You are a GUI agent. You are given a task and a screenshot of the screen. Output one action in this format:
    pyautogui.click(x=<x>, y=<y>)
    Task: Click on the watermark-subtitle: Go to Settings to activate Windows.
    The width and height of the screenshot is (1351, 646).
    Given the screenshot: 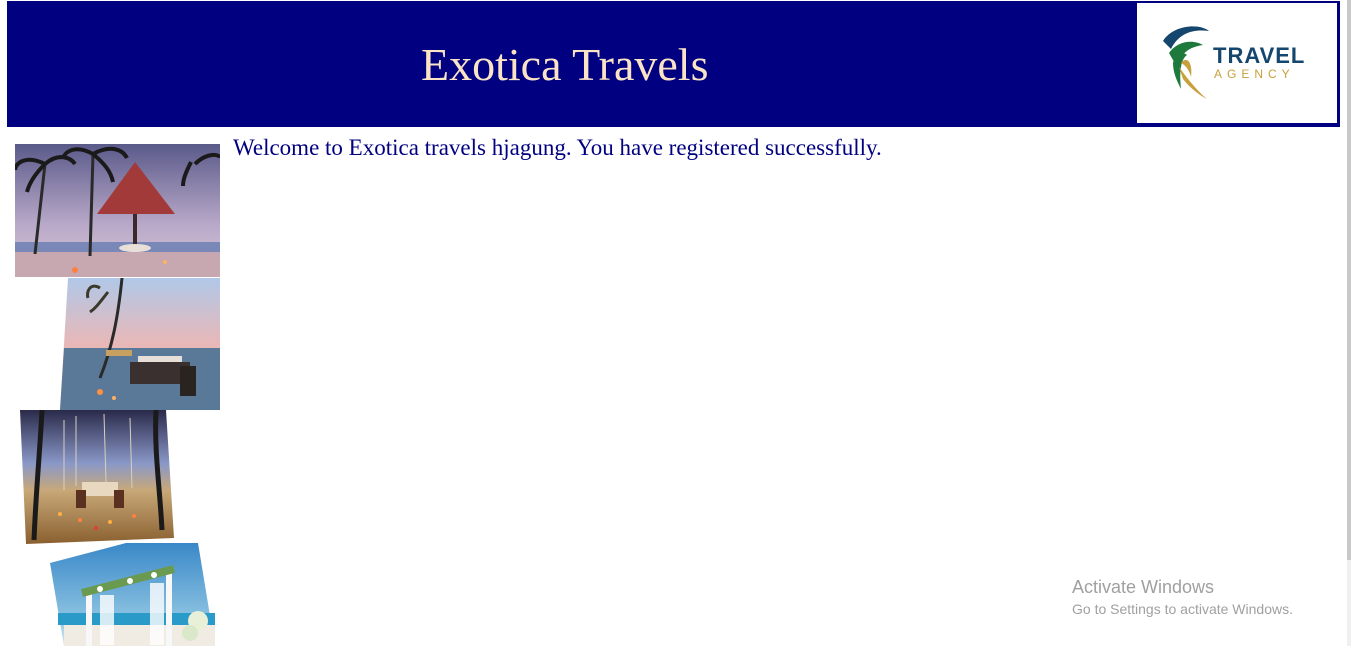 What is the action you would take?
    pyautogui.click(x=1182, y=609)
    